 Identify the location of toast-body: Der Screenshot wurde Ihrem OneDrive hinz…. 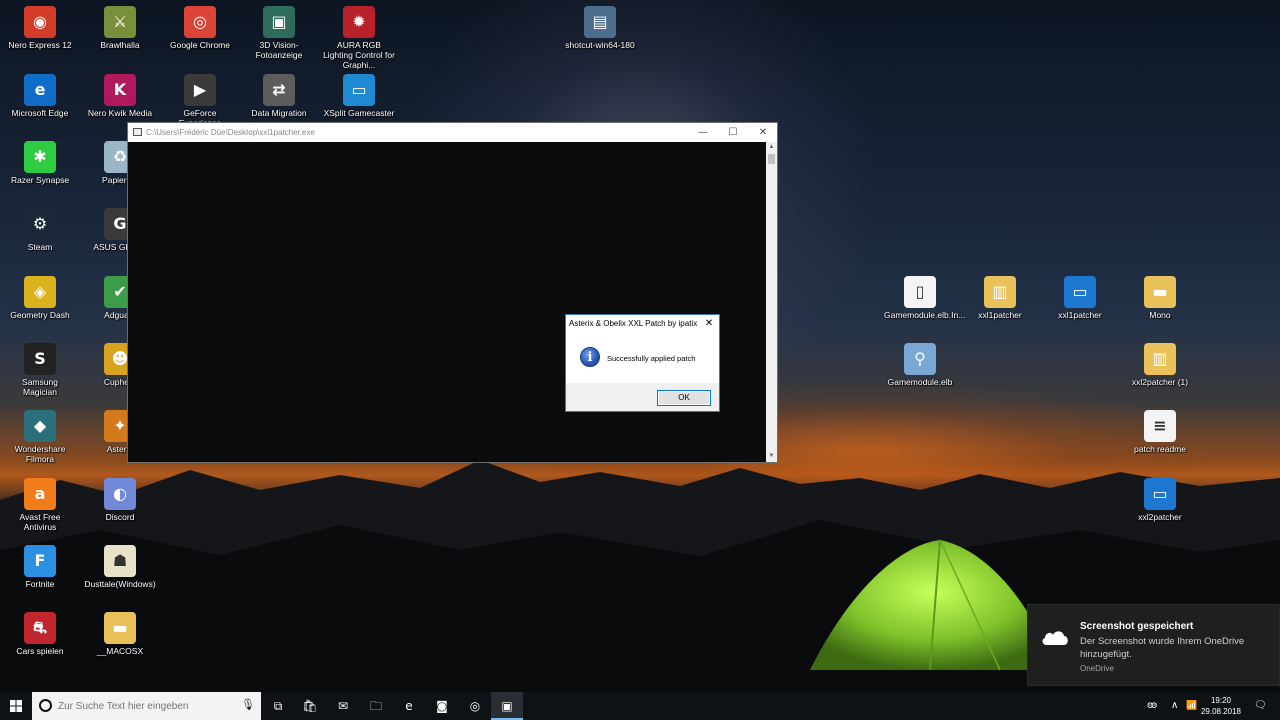
(1162, 648).